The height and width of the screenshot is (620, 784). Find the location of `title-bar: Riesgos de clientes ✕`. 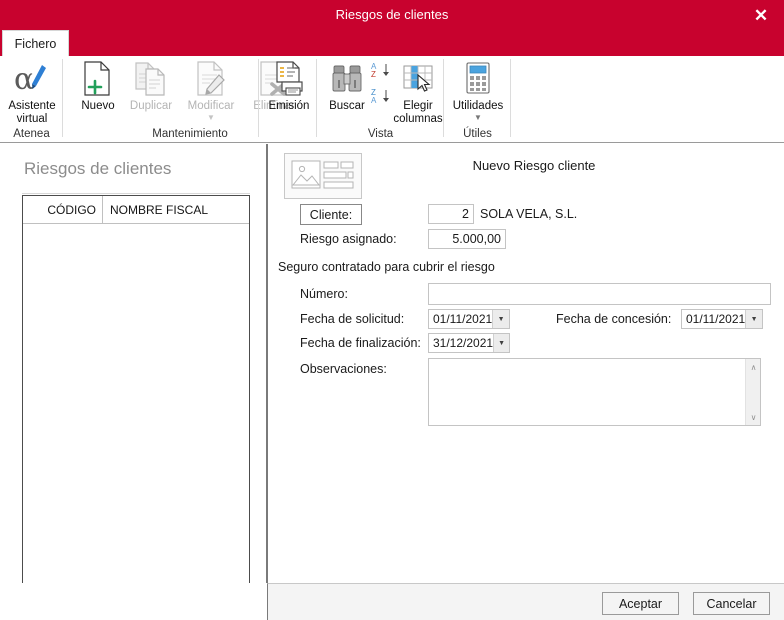

title-bar: Riesgos de clientes ✕ is located at coordinates (392, 15).